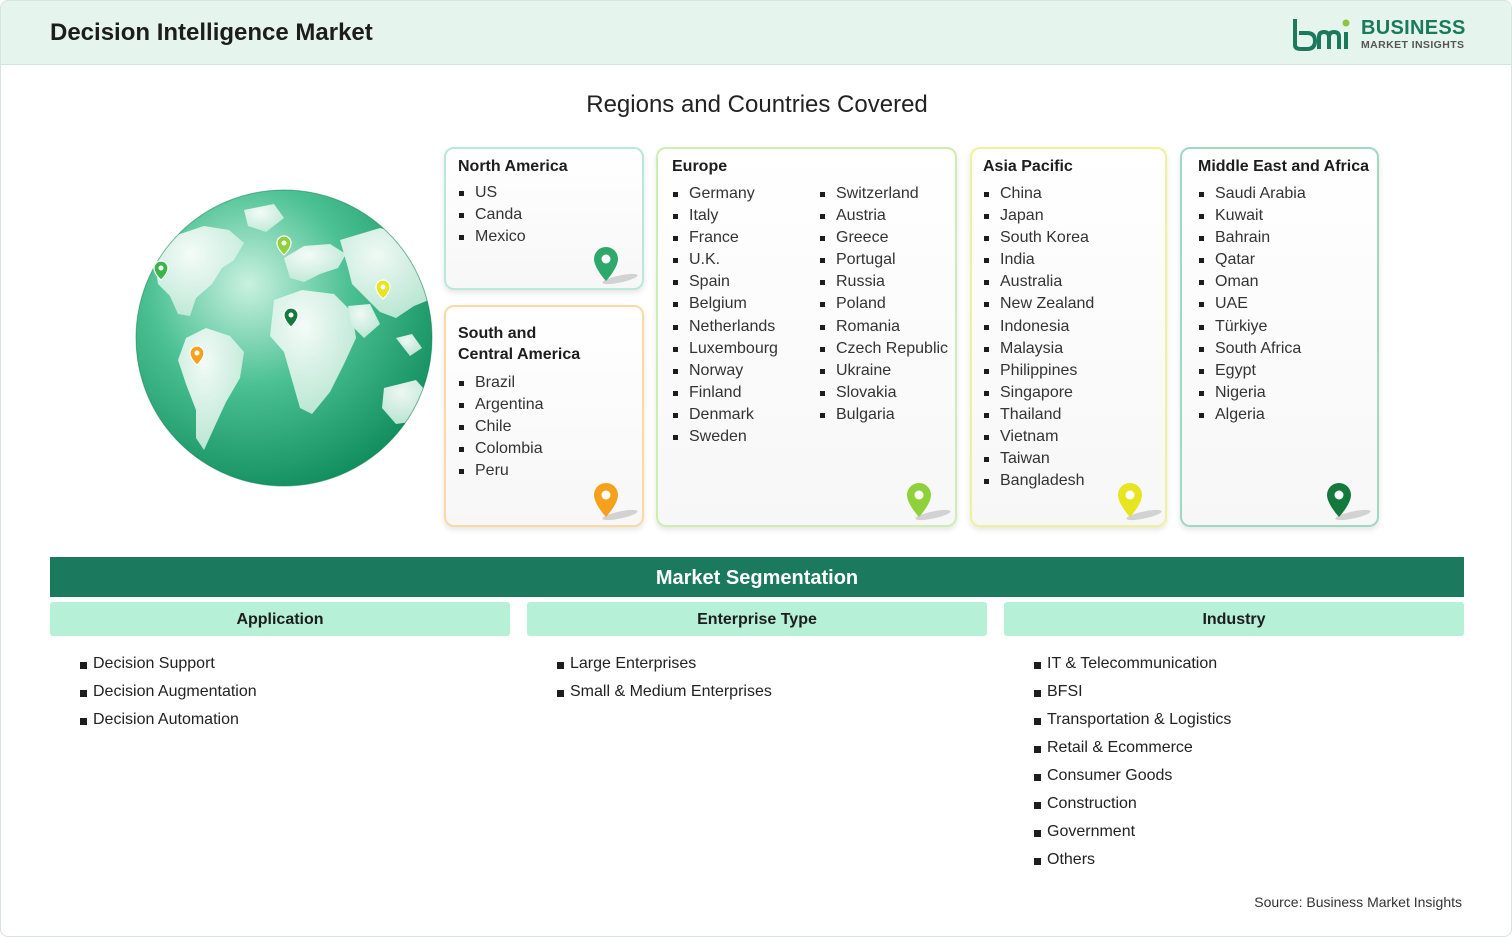  Describe the element at coordinates (725, 194) in the screenshot. I see `list-item: Germany` at that location.